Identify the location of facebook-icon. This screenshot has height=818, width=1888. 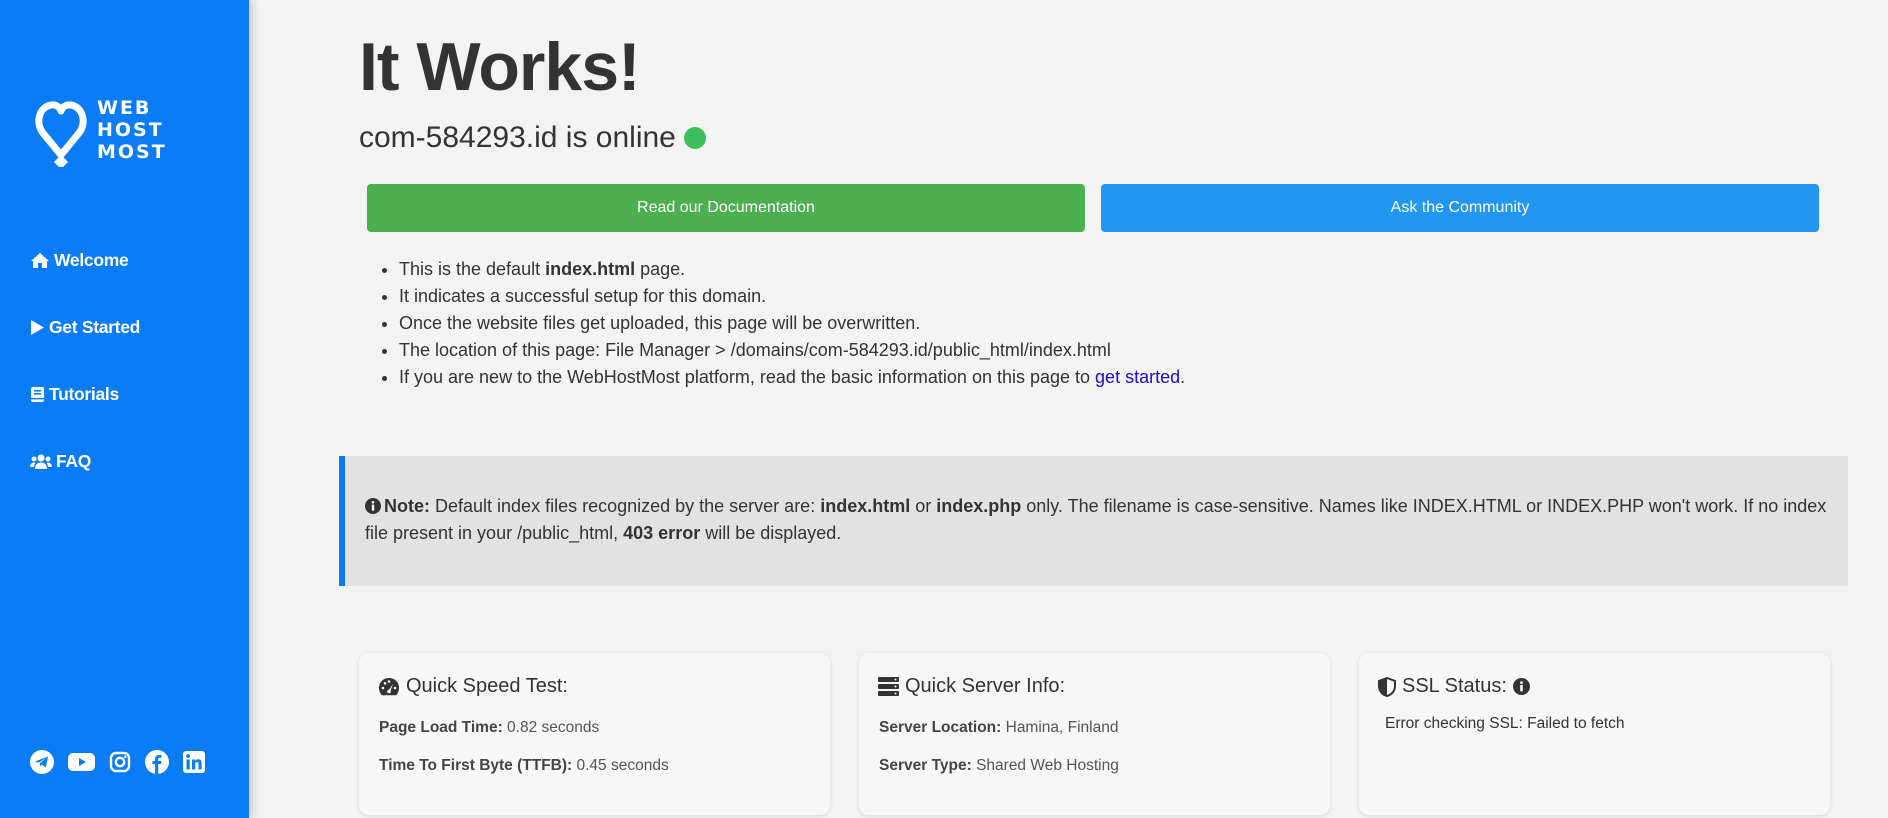
(157, 762).